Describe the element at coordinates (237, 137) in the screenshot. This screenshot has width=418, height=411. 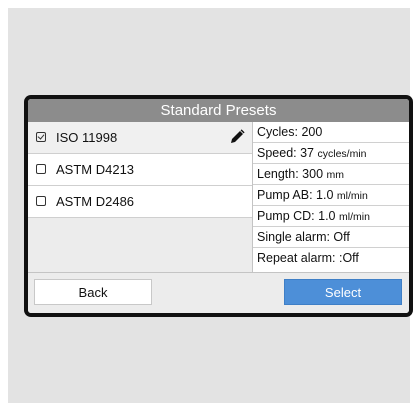
I see `pencil-icon` at that location.